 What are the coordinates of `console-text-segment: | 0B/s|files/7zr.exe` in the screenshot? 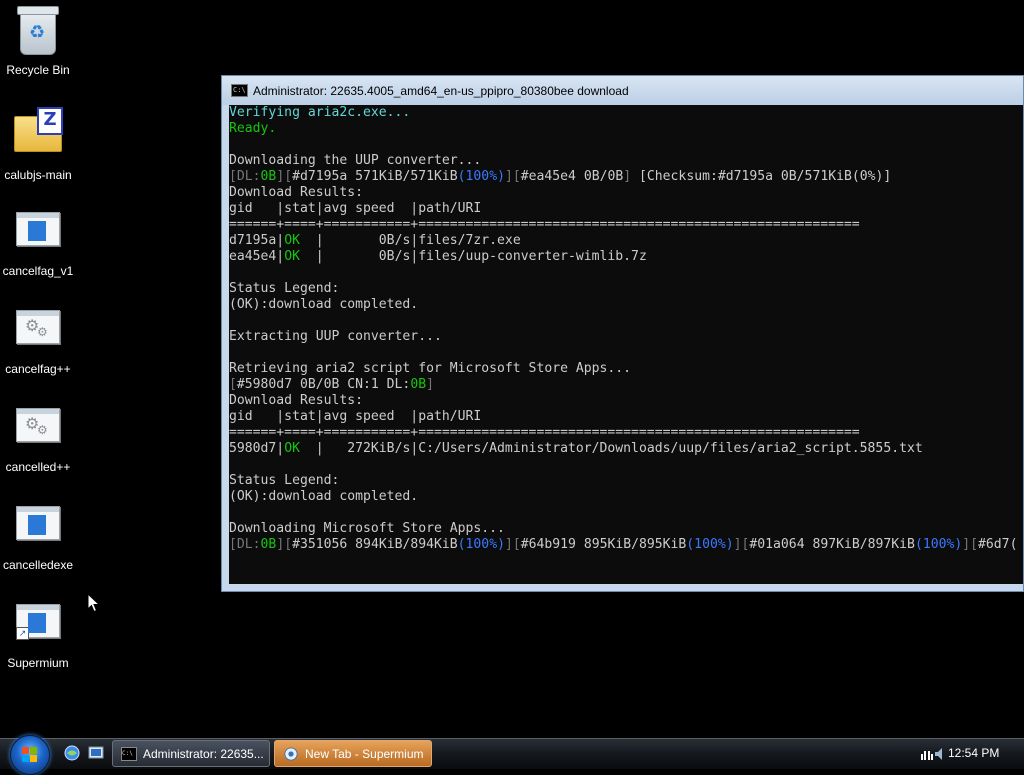 It's located at (410, 240).